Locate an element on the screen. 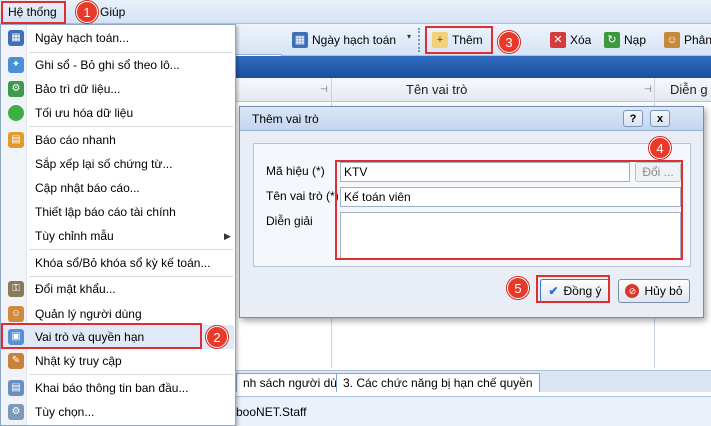 The image size is (711, 426). ngay-hach-toan-label: Ngày hạch toán is located at coordinates (354, 40).